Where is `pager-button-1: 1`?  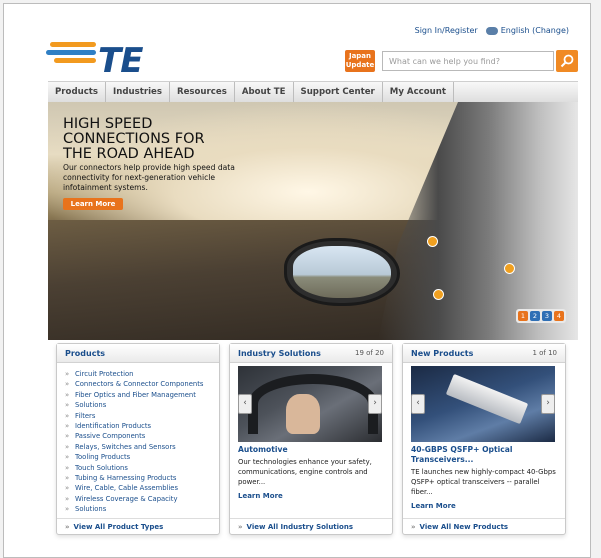
pager-button-1: 1 is located at coordinates (523, 316).